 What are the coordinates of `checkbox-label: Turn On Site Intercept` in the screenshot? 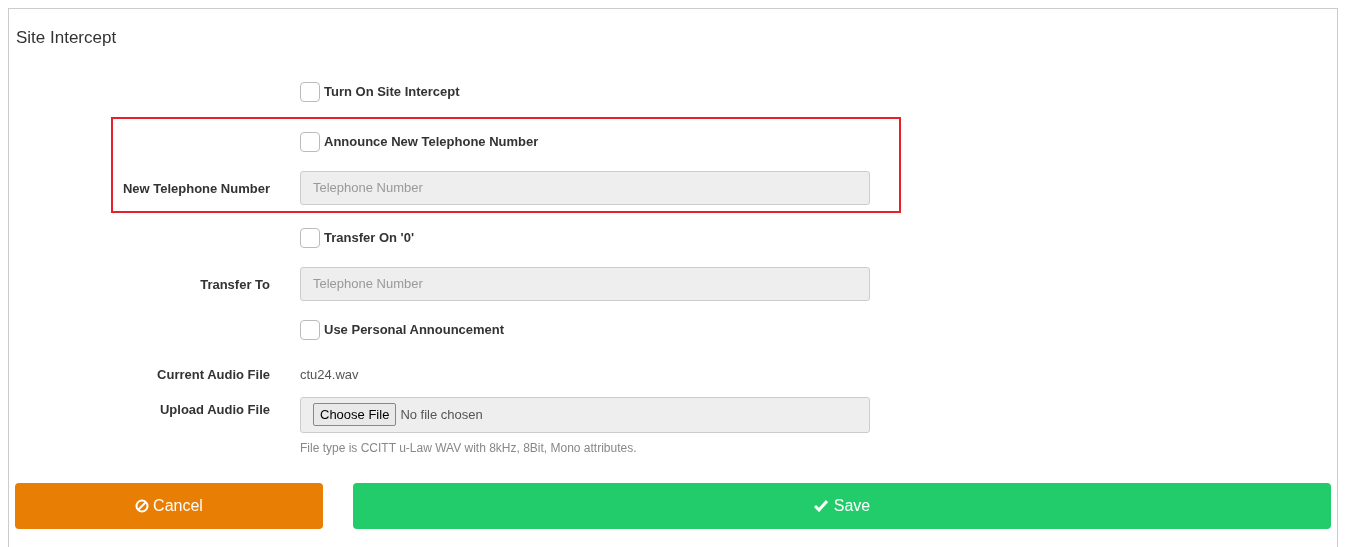 It's located at (392, 91).